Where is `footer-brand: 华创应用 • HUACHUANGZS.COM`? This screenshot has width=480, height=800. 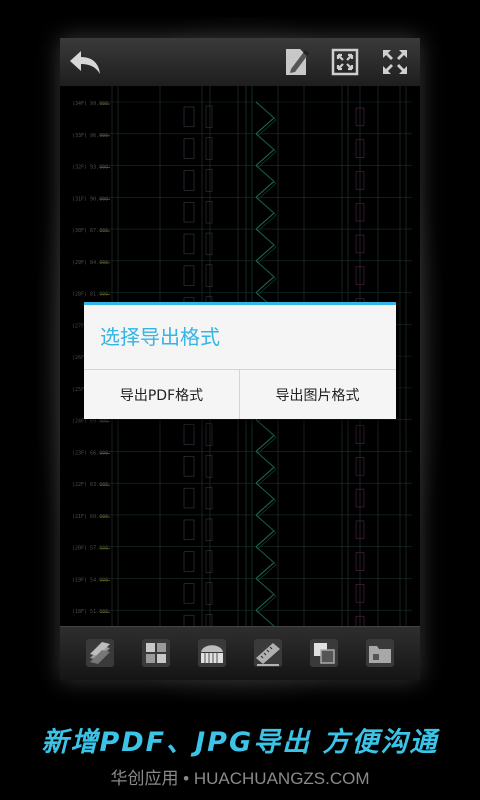 footer-brand: 华创应用 • HUACHUANGZS.COM is located at coordinates (240, 778).